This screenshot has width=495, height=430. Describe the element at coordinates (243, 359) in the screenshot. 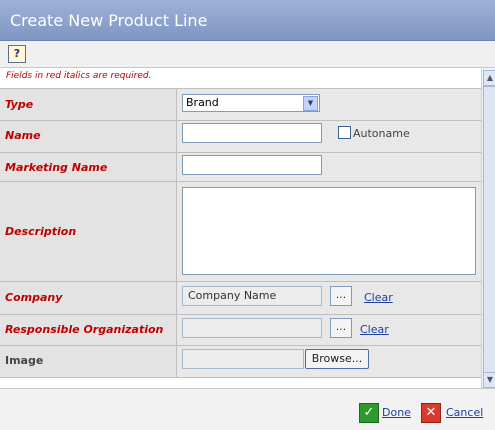

I see `image-file-field` at that location.